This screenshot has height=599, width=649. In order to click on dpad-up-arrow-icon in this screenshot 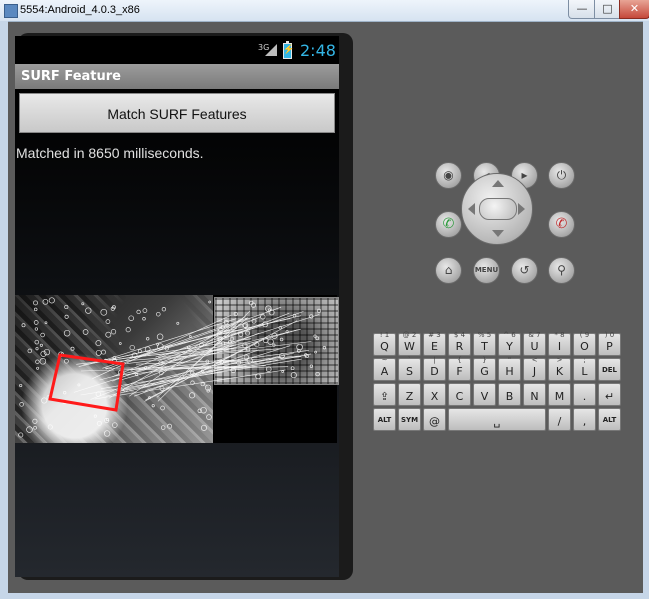, I will do `click(498, 183)`.